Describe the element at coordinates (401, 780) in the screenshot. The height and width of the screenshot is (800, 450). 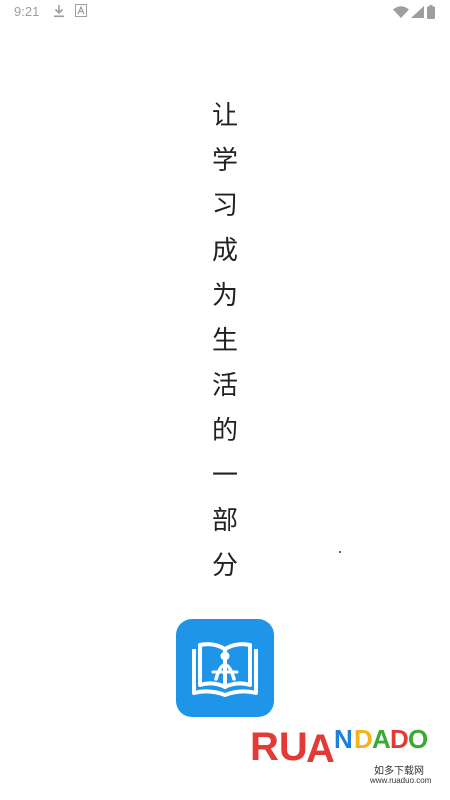
I see `watermark-url: www.ruaduo.com` at that location.